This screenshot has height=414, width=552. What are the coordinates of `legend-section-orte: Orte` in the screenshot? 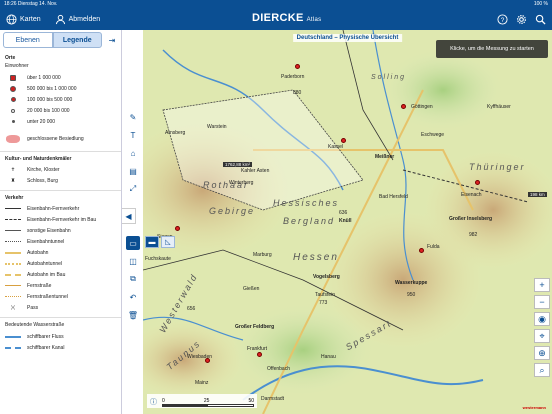 It's located at (10, 58).